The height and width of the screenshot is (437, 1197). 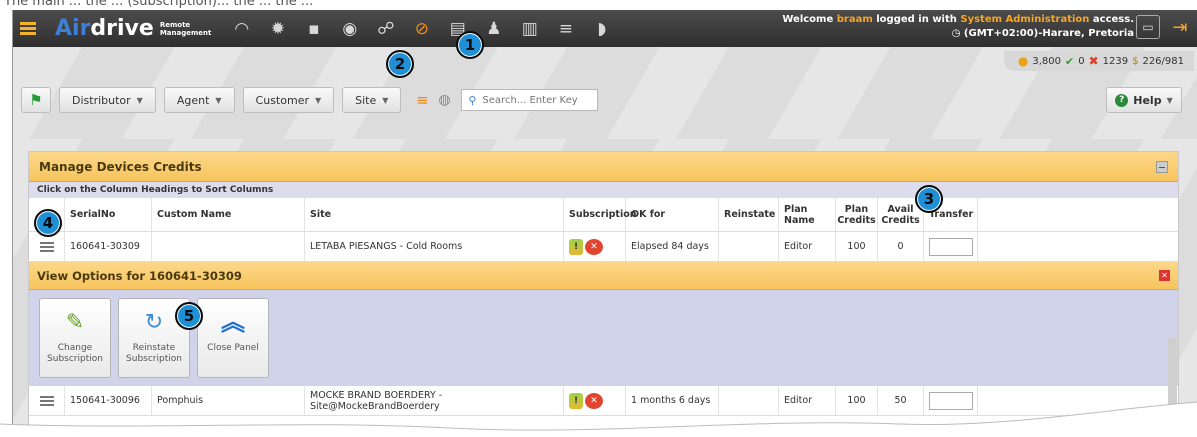 What do you see at coordinates (1093, 61) in the screenshot?
I see `failed-icon: ✖` at bounding box center [1093, 61].